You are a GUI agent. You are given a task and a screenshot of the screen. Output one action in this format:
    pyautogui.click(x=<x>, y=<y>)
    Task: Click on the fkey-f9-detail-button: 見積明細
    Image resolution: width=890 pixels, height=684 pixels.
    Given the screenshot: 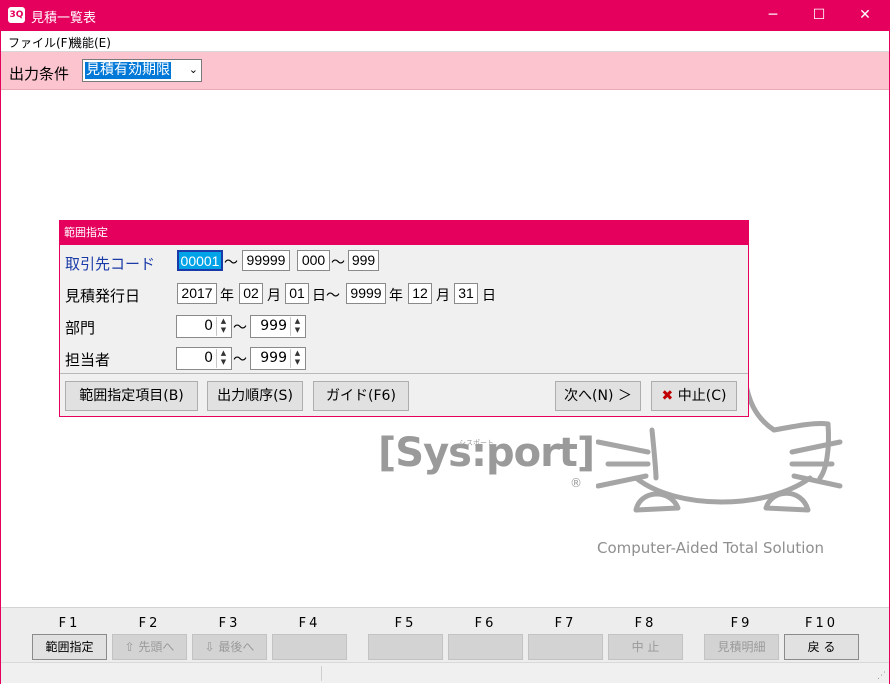 What is the action you would take?
    pyautogui.click(x=741, y=647)
    